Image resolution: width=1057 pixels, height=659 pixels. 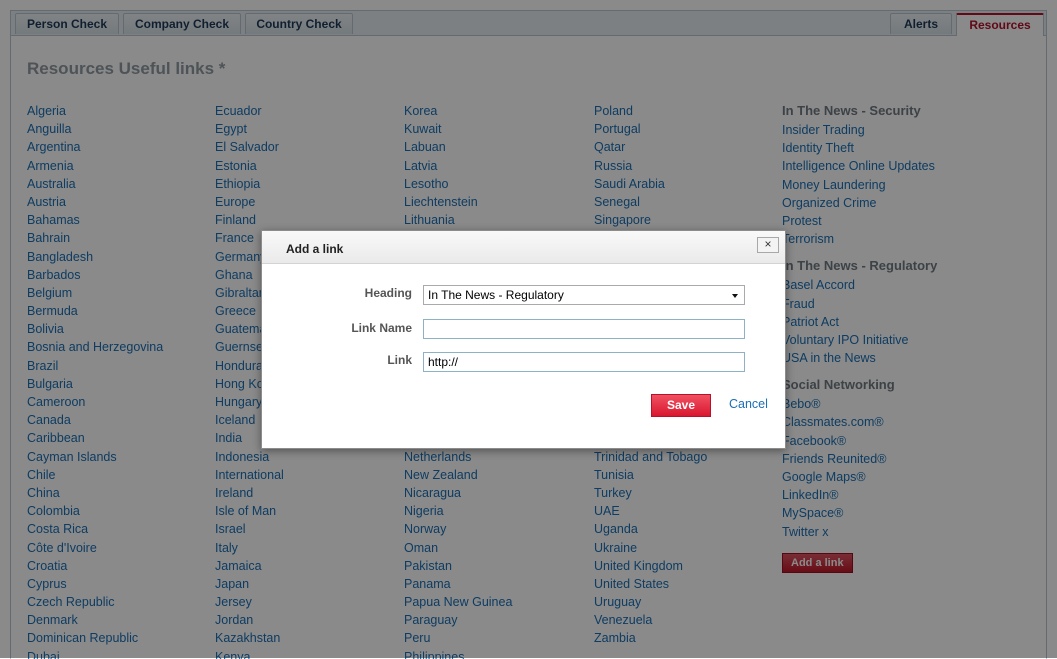 I want to click on heading-select: In The News - Regulatory, so click(x=584, y=295).